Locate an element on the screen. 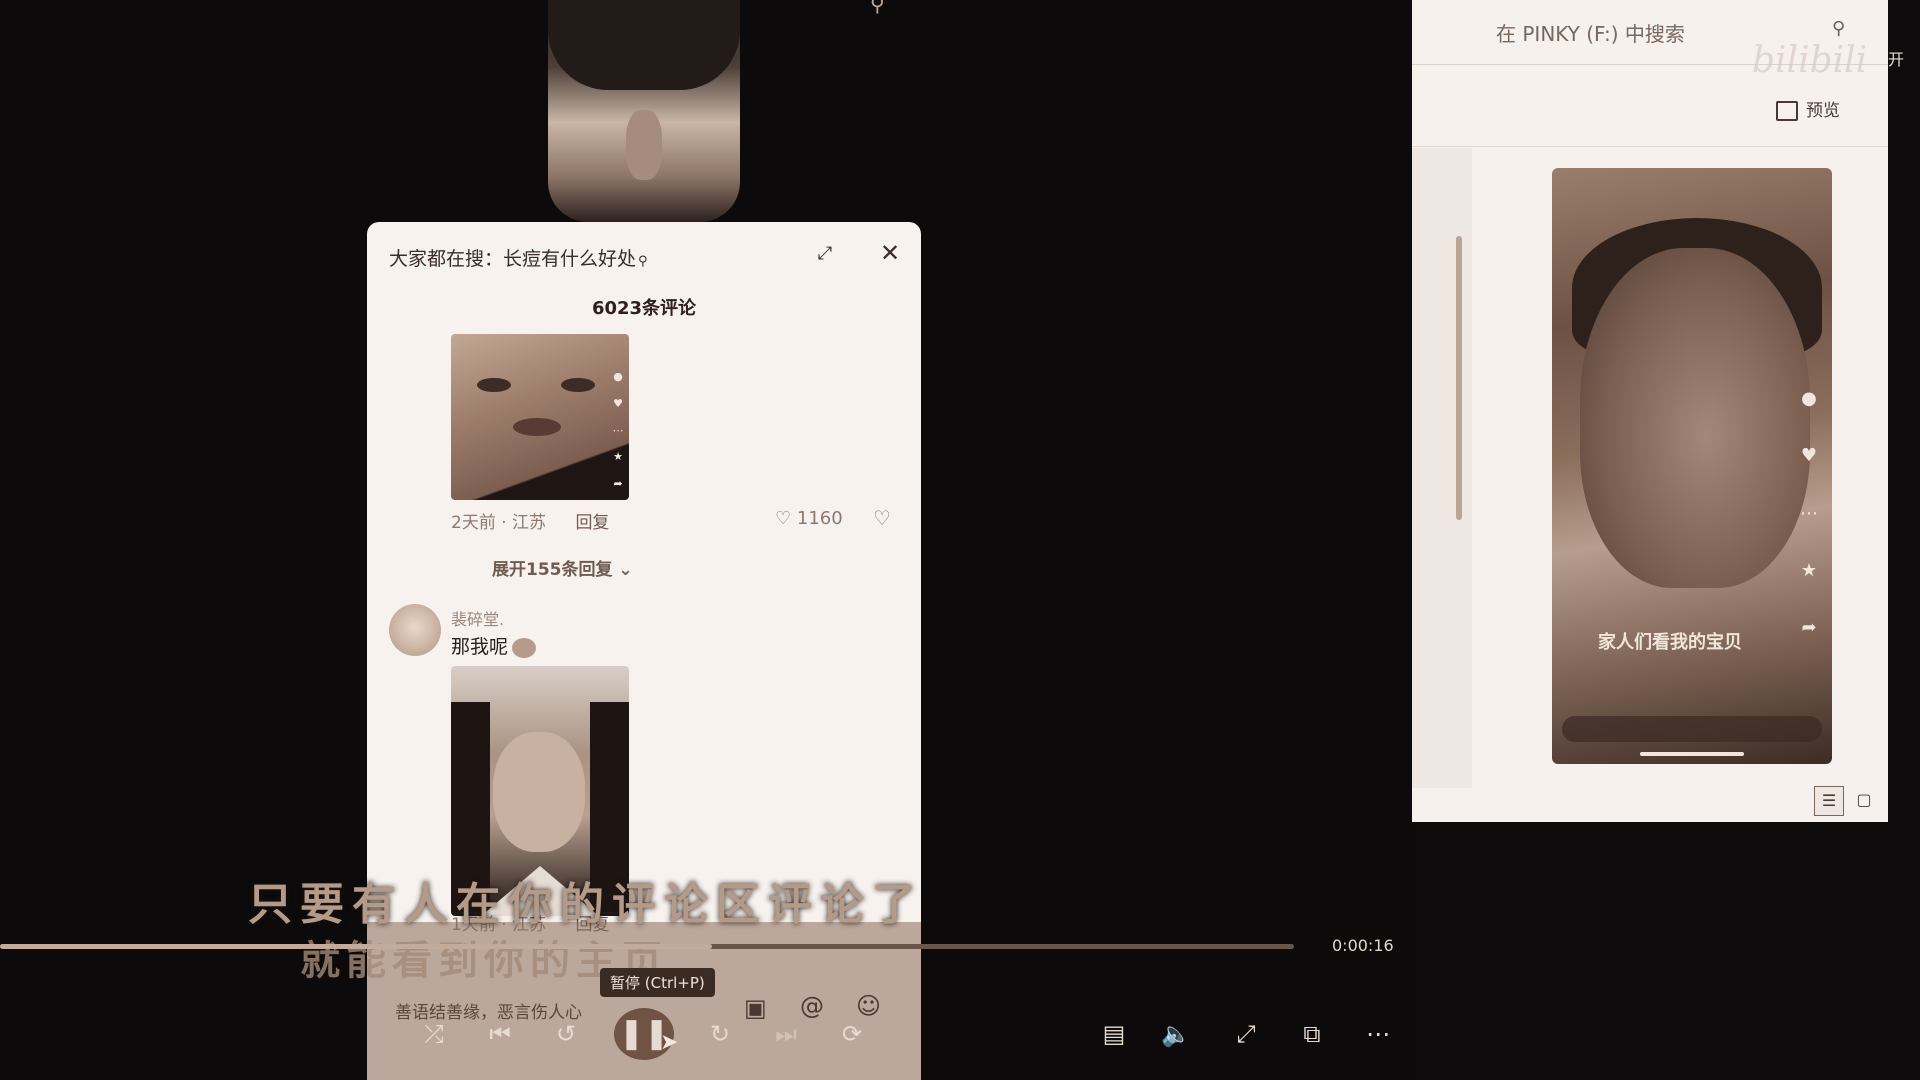 This screenshot has width=1920, height=1080. phone-caption: 家人们看我的宝贝 is located at coordinates (1670, 642).